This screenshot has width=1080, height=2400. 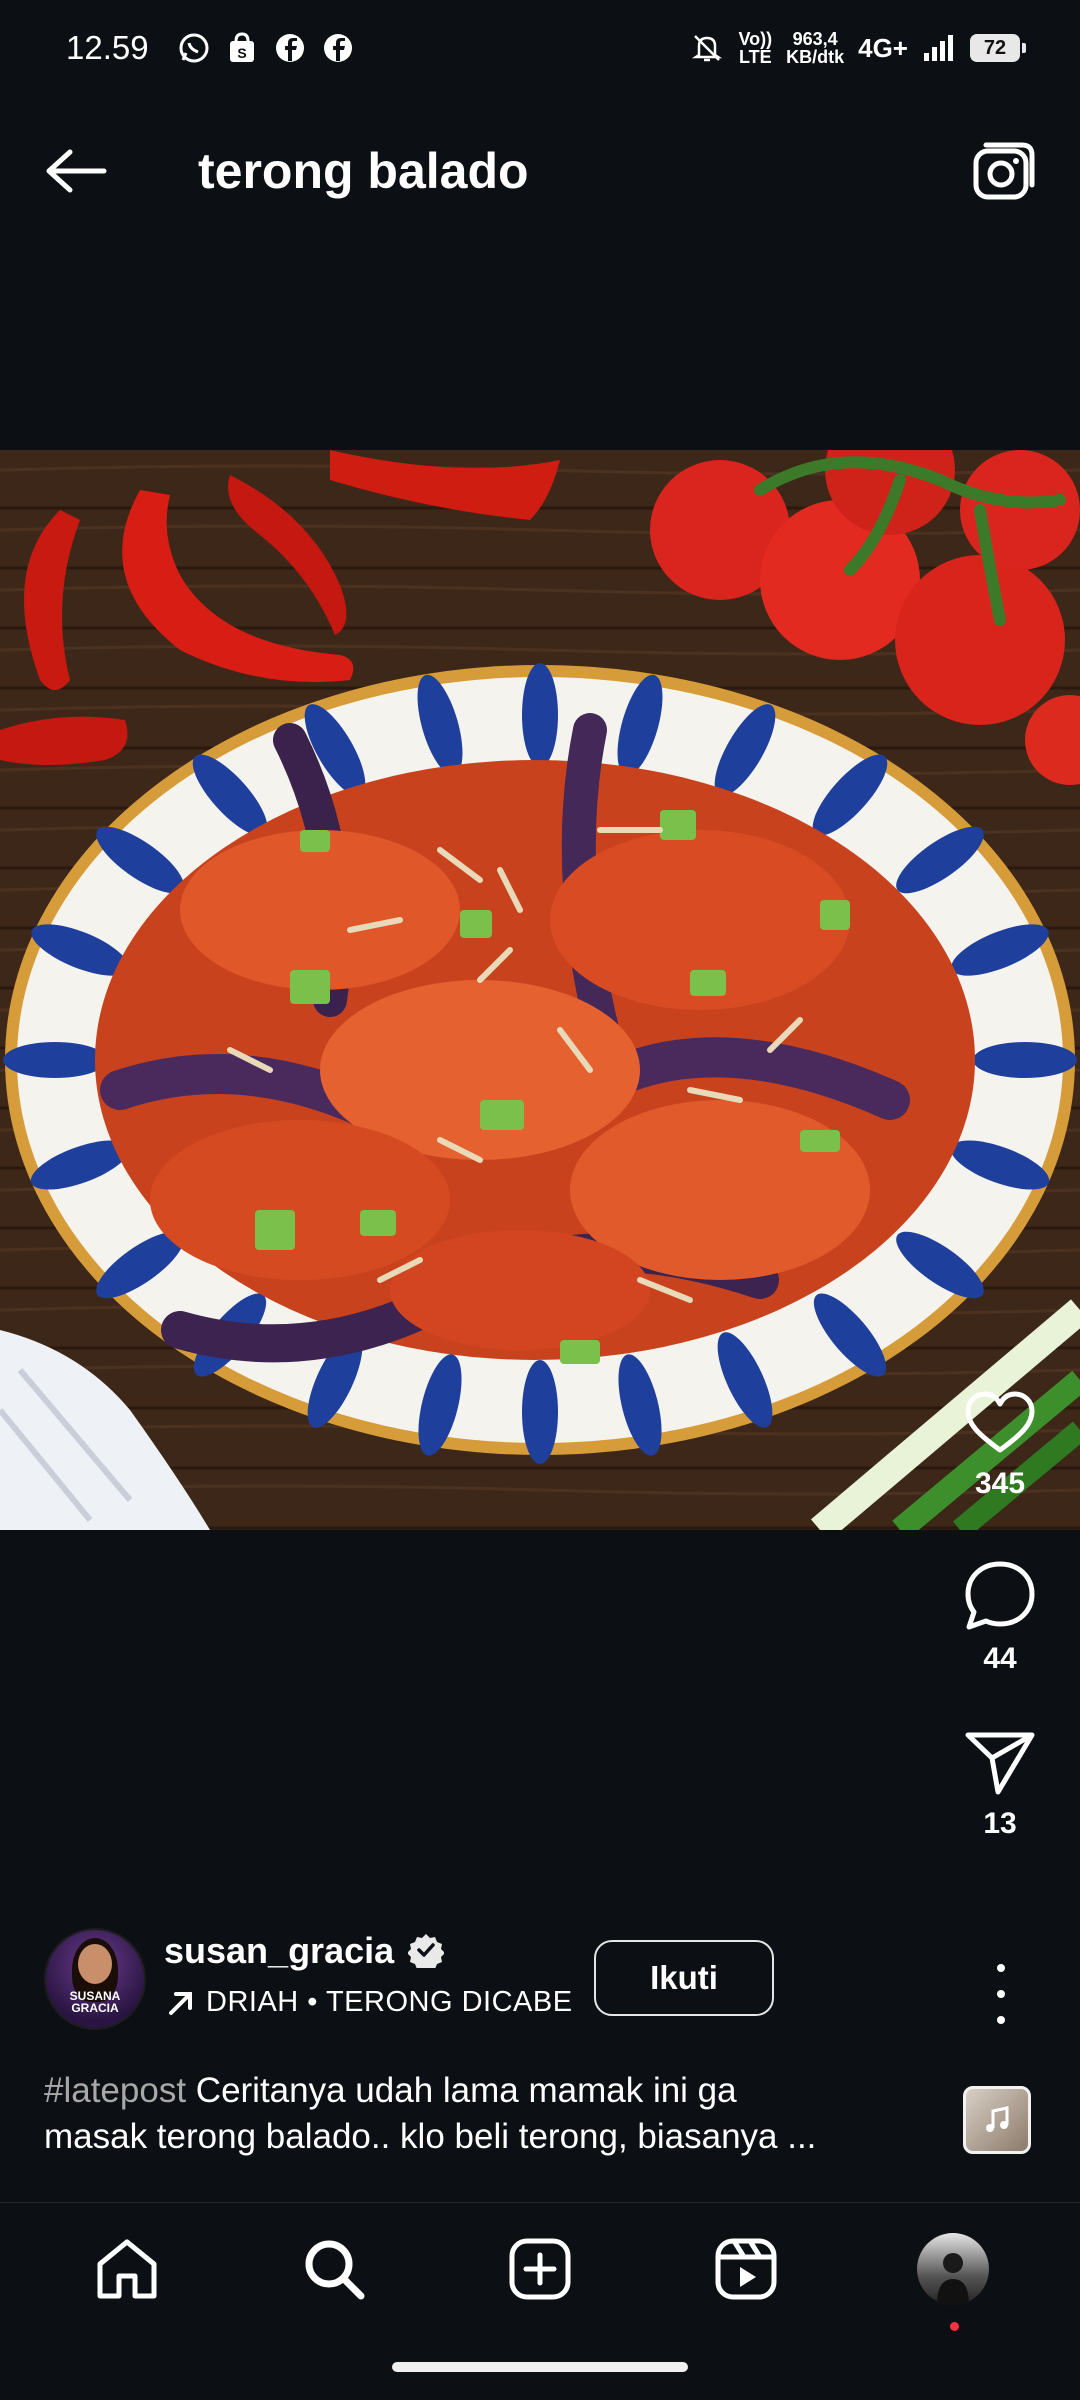 I want to click on like-action: 345, so click(x=1000, y=1445).